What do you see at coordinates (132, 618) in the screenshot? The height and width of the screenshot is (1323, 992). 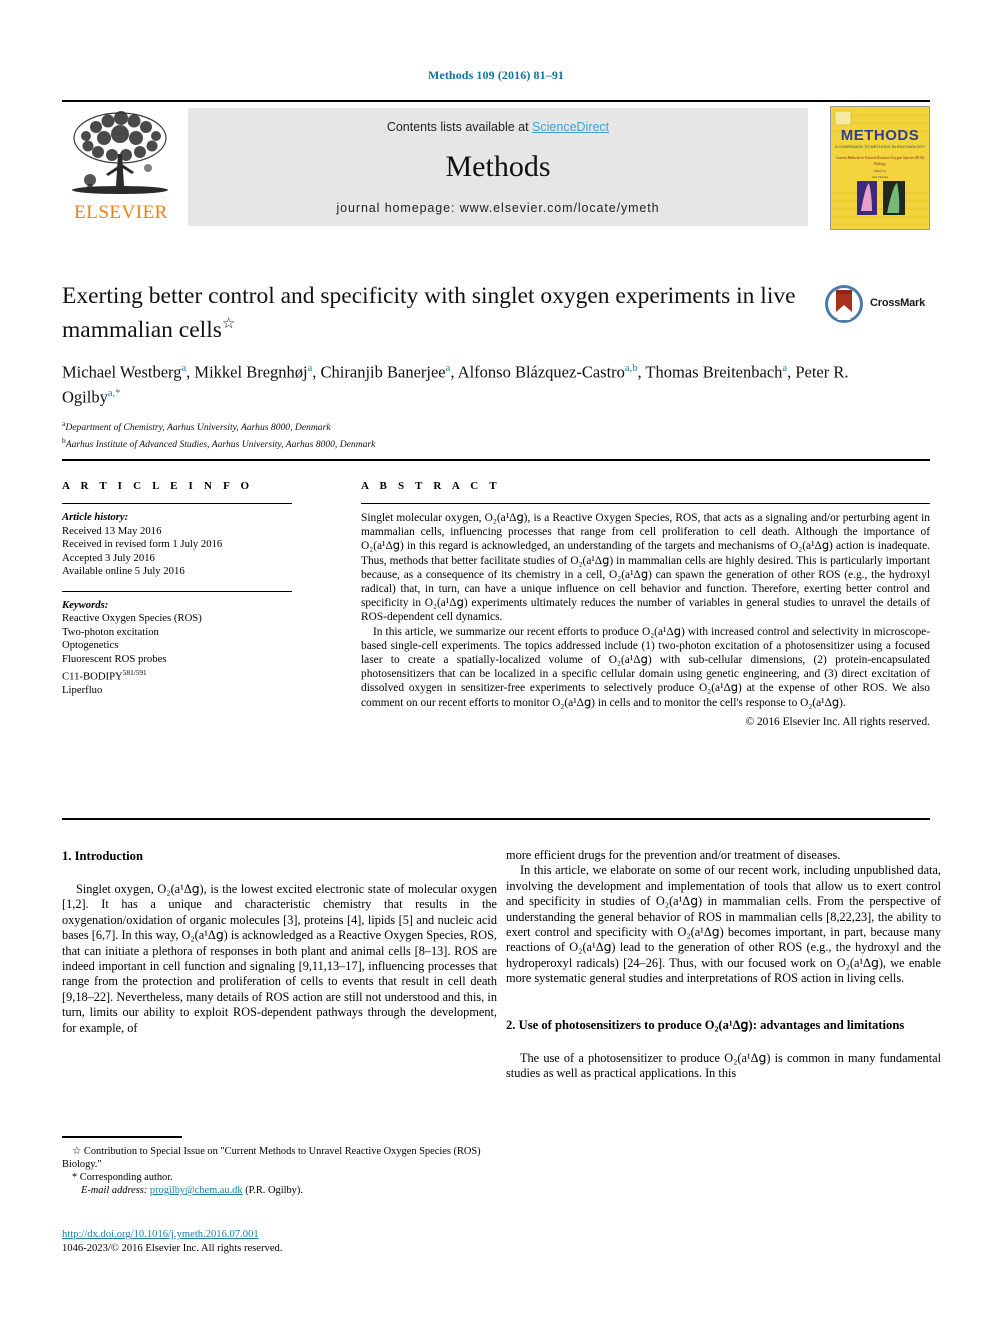 I see `keyword-item: Reactive Oxygen Species (ROS)` at bounding box center [132, 618].